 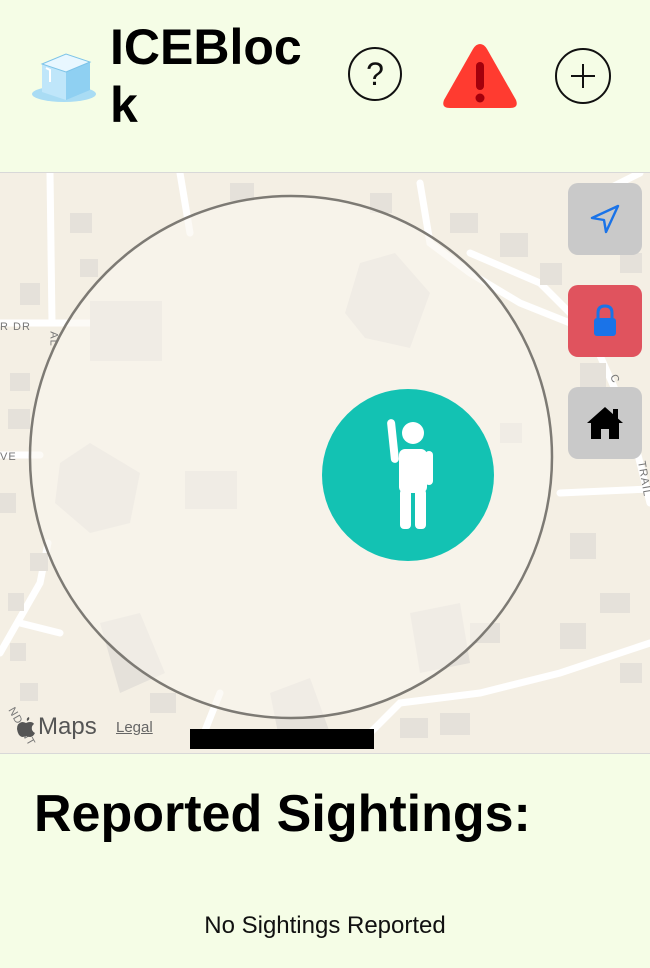 I want to click on app-title: ICEBlock, so click(x=206, y=76).